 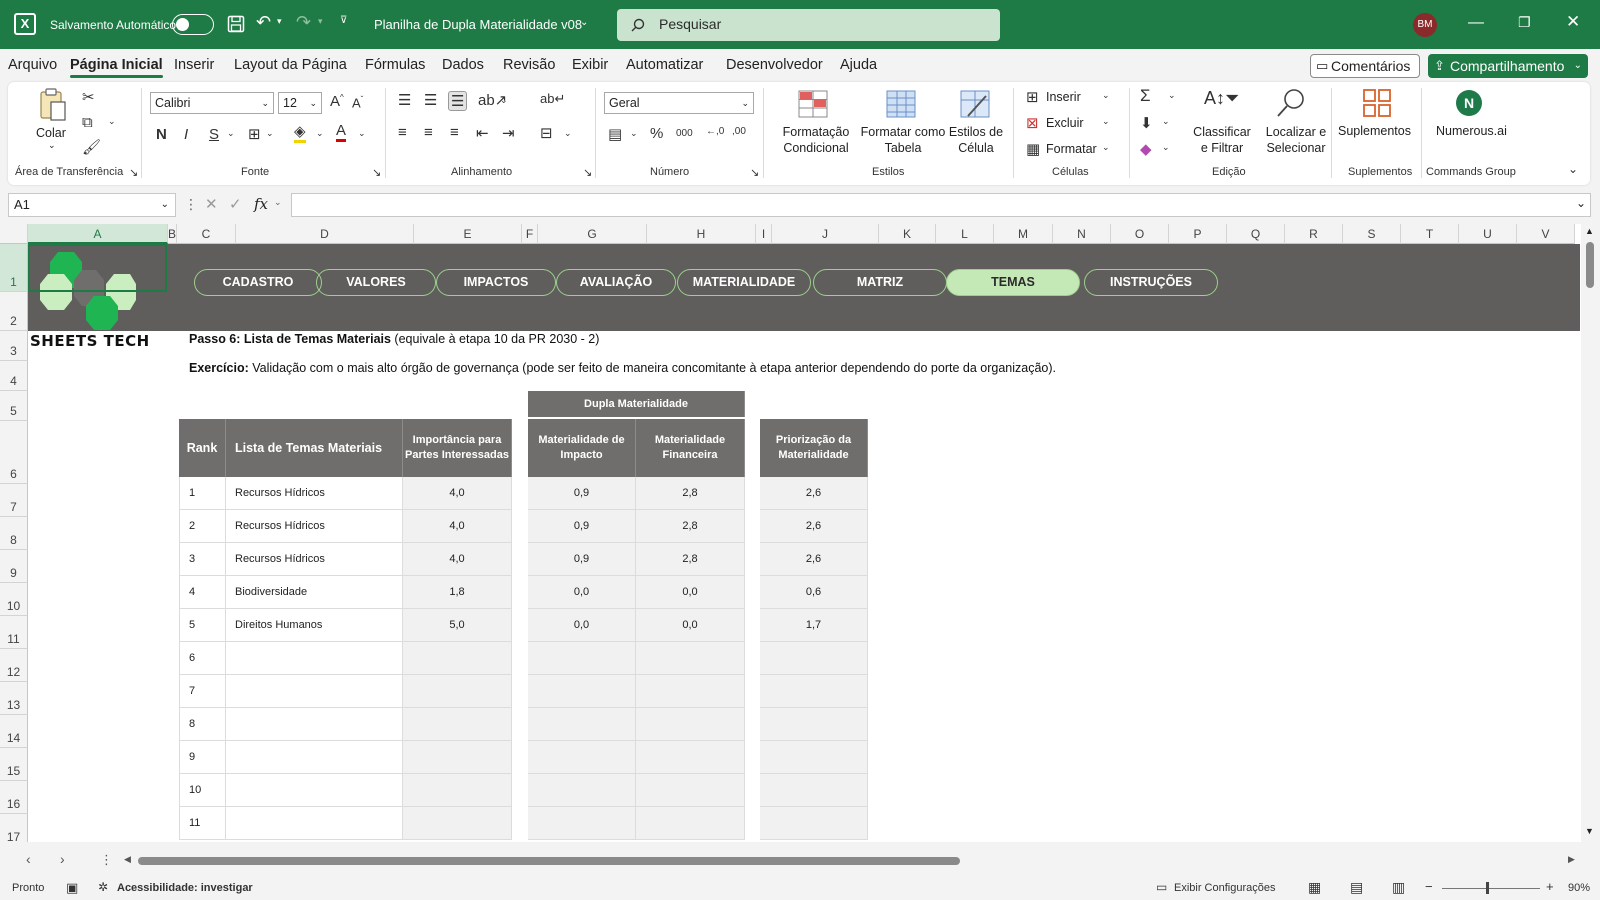 What do you see at coordinates (290, 65) in the screenshot?
I see `menu-layout-da-pagina: Layout da Página` at bounding box center [290, 65].